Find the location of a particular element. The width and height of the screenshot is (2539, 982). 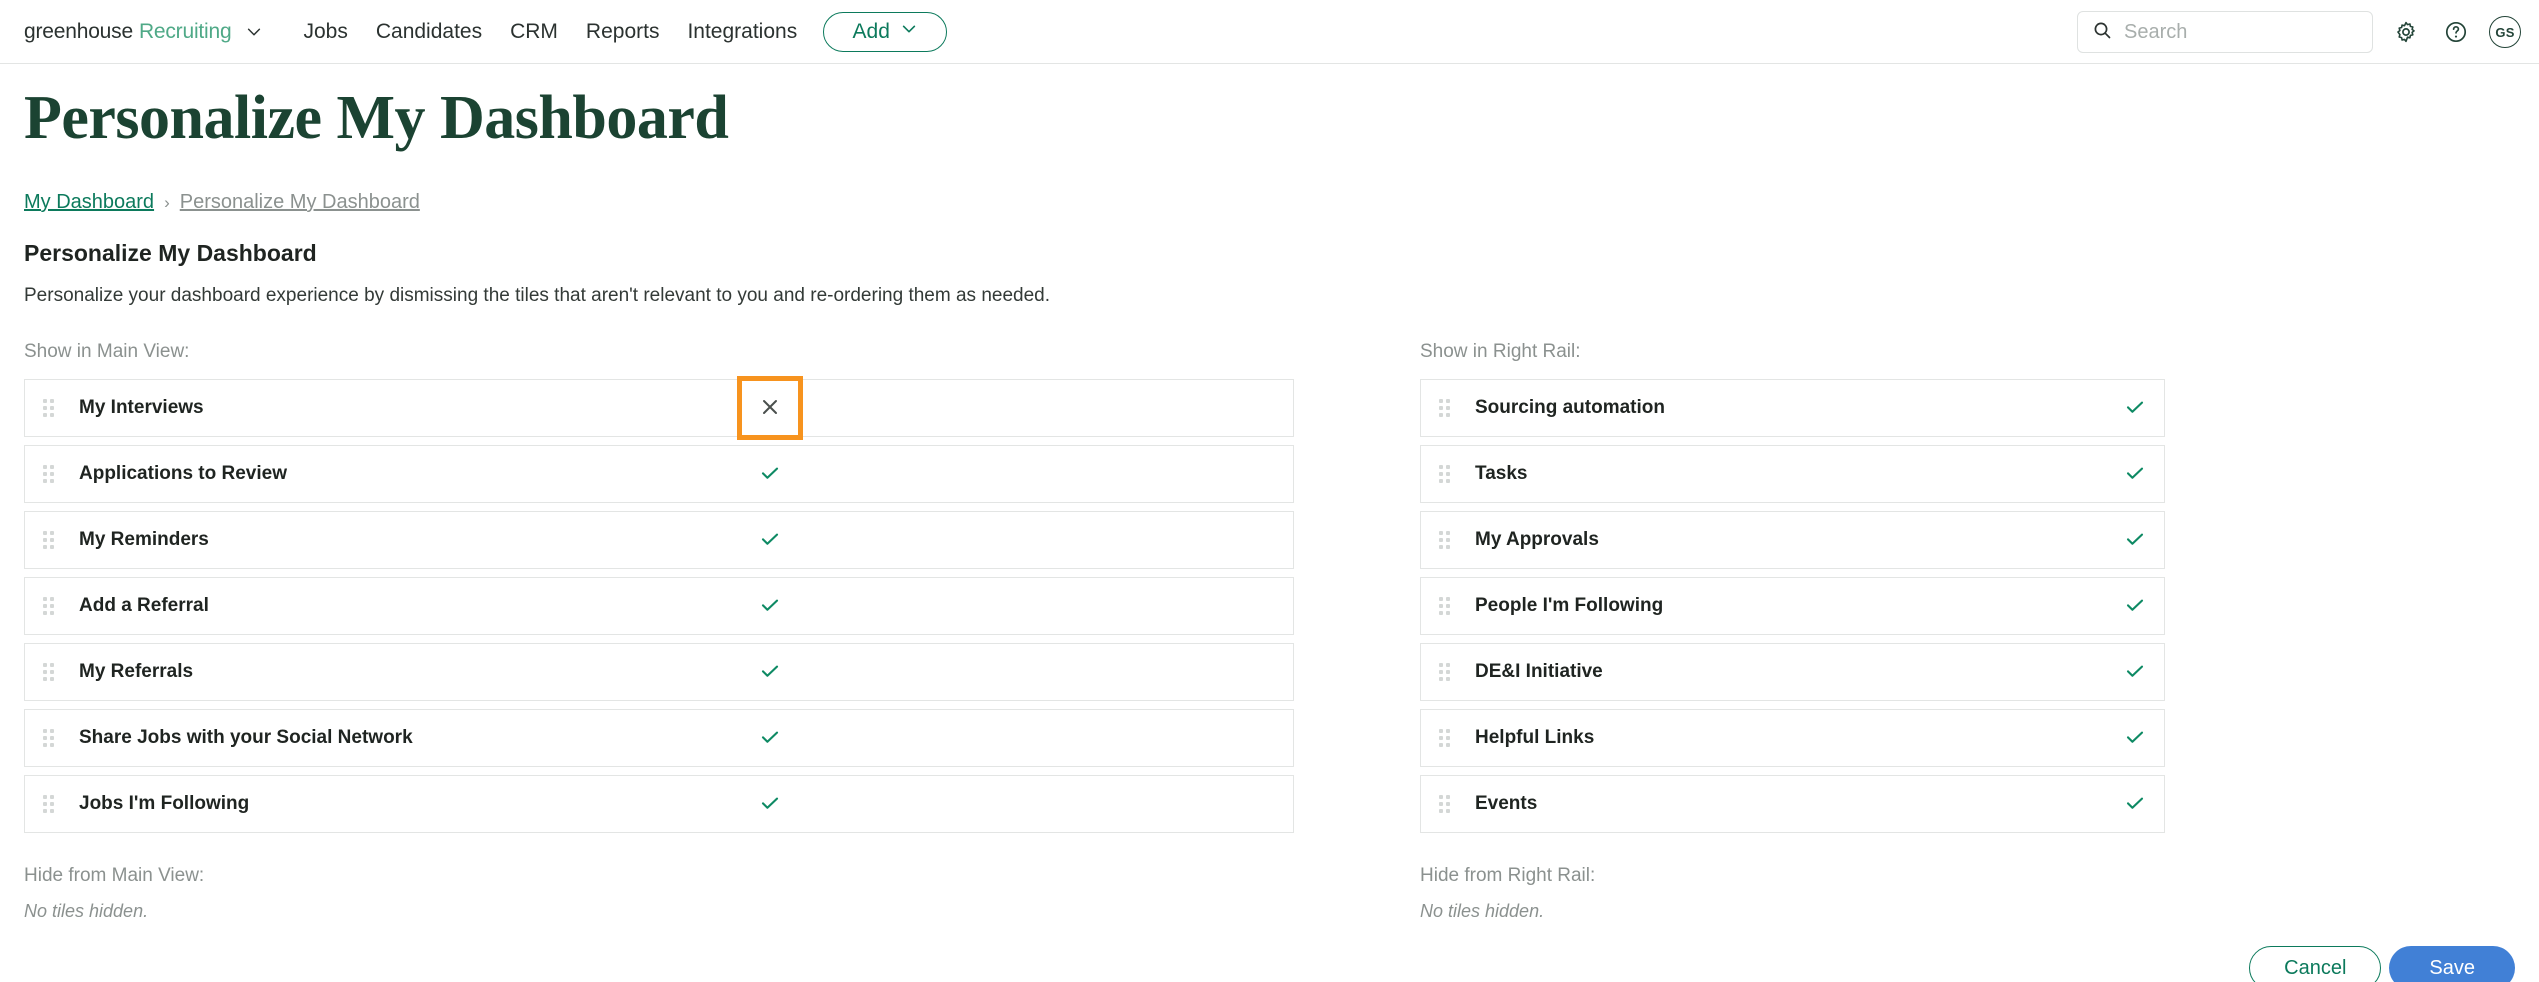

breadcrumb-link-my-dashboard: My Dashboard is located at coordinates (89, 202).